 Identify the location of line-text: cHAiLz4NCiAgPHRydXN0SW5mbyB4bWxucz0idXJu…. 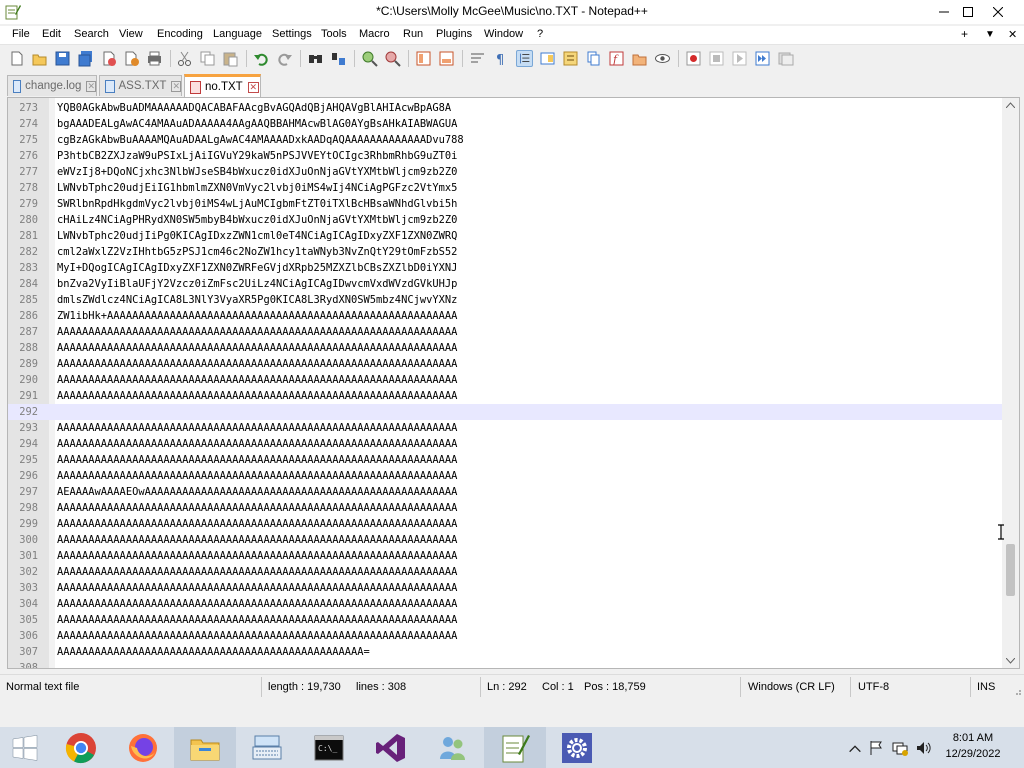
(257, 220).